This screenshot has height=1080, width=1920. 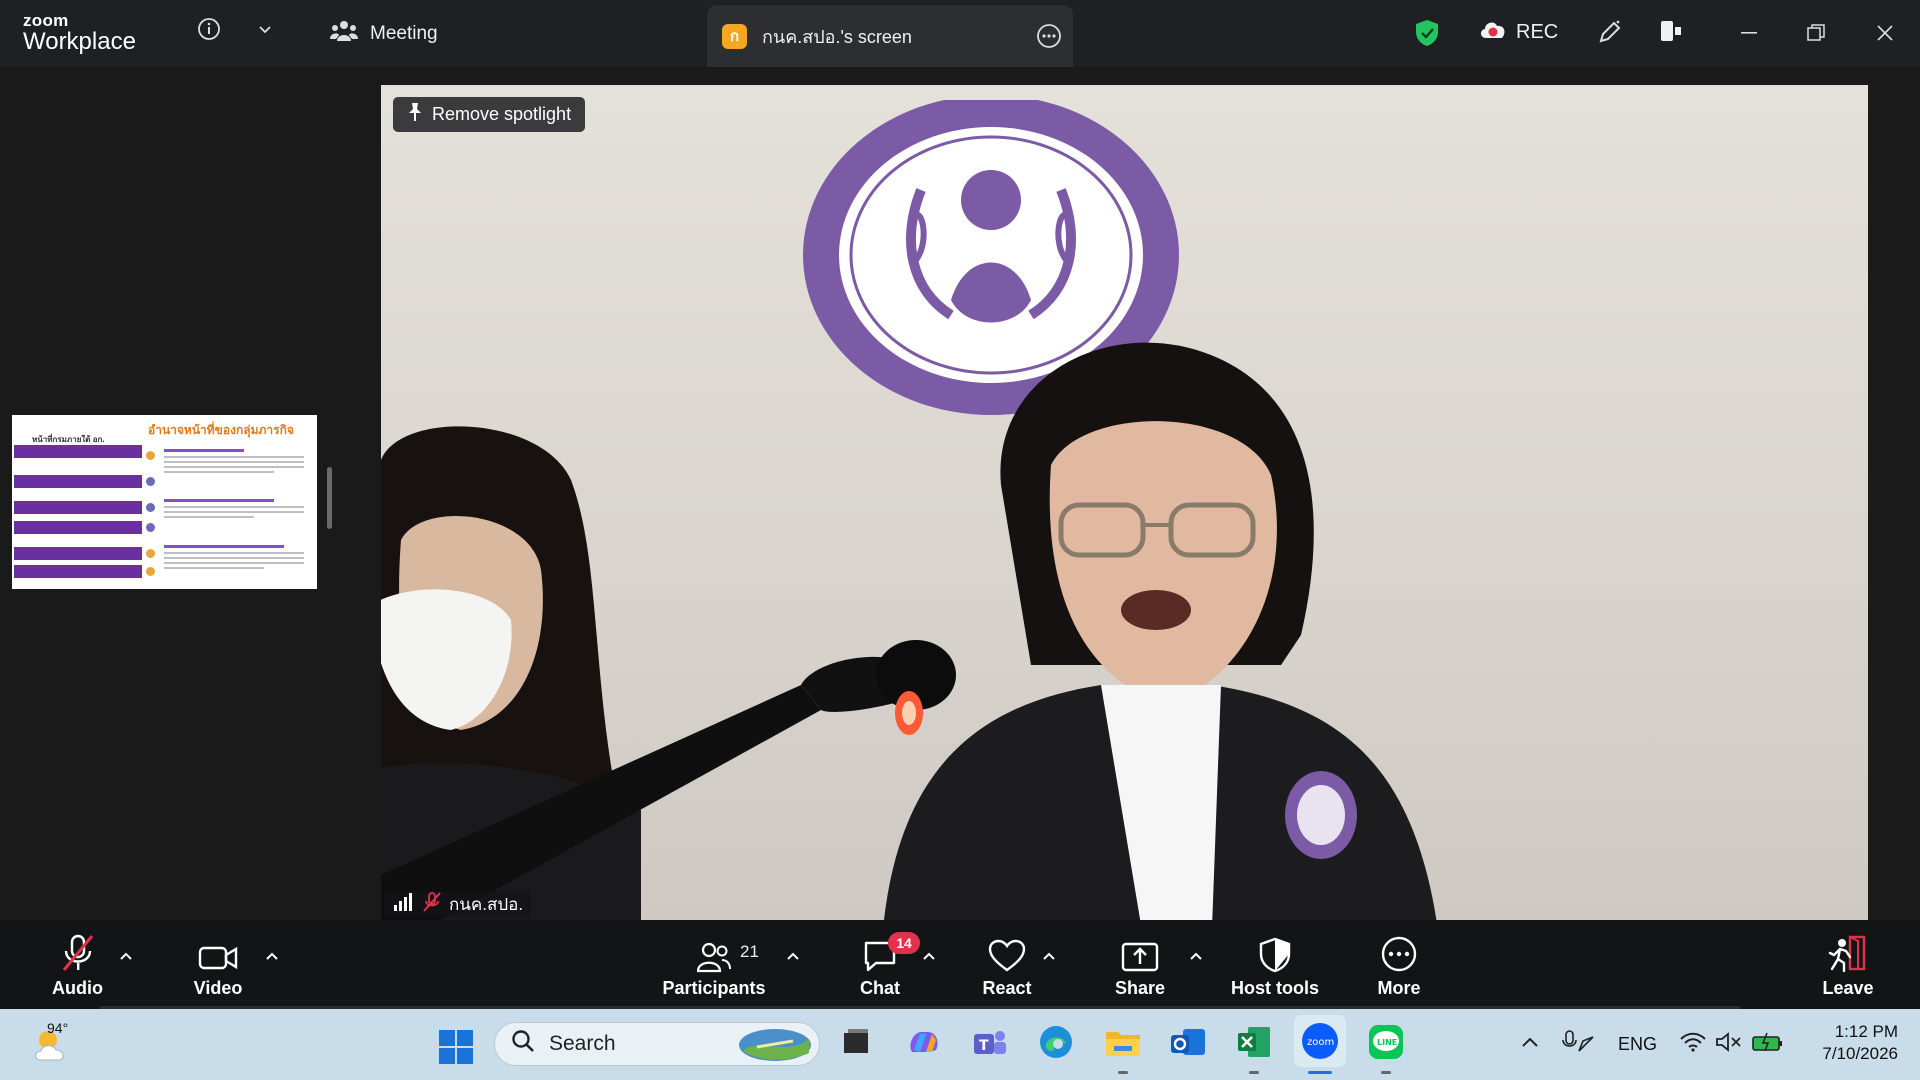 What do you see at coordinates (404, 33) in the screenshot?
I see `meeting-tab-label: Meeting` at bounding box center [404, 33].